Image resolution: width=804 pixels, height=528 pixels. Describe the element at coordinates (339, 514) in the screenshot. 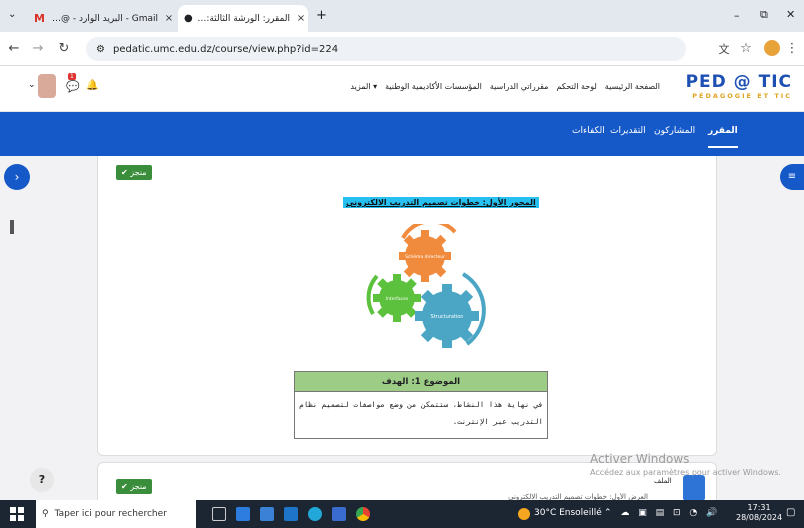

I see `app-icon` at that location.